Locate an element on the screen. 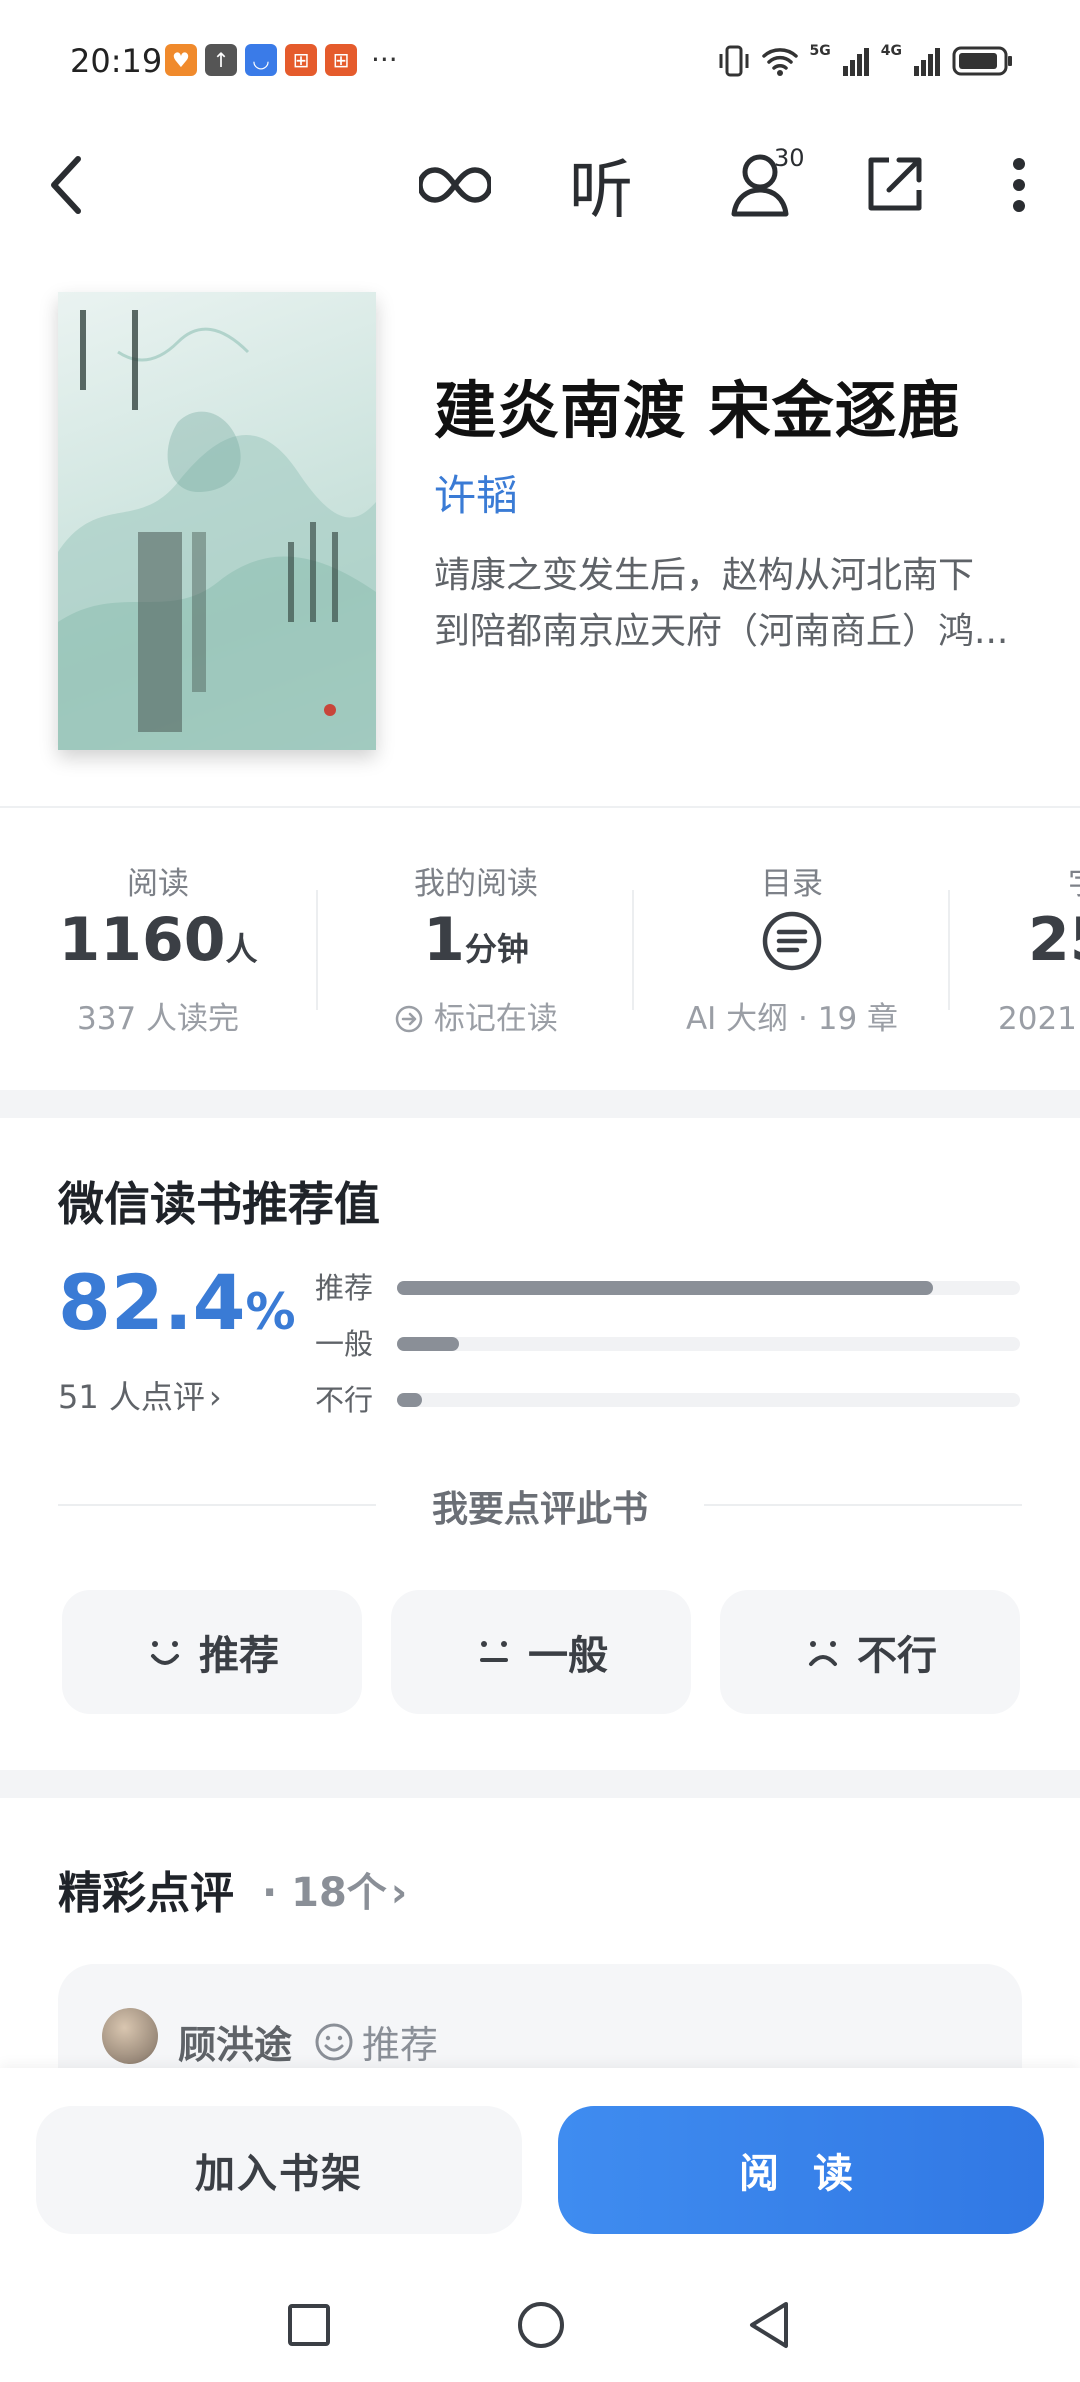 The width and height of the screenshot is (1080, 2382). listen-button: 听 is located at coordinates (601, 185).